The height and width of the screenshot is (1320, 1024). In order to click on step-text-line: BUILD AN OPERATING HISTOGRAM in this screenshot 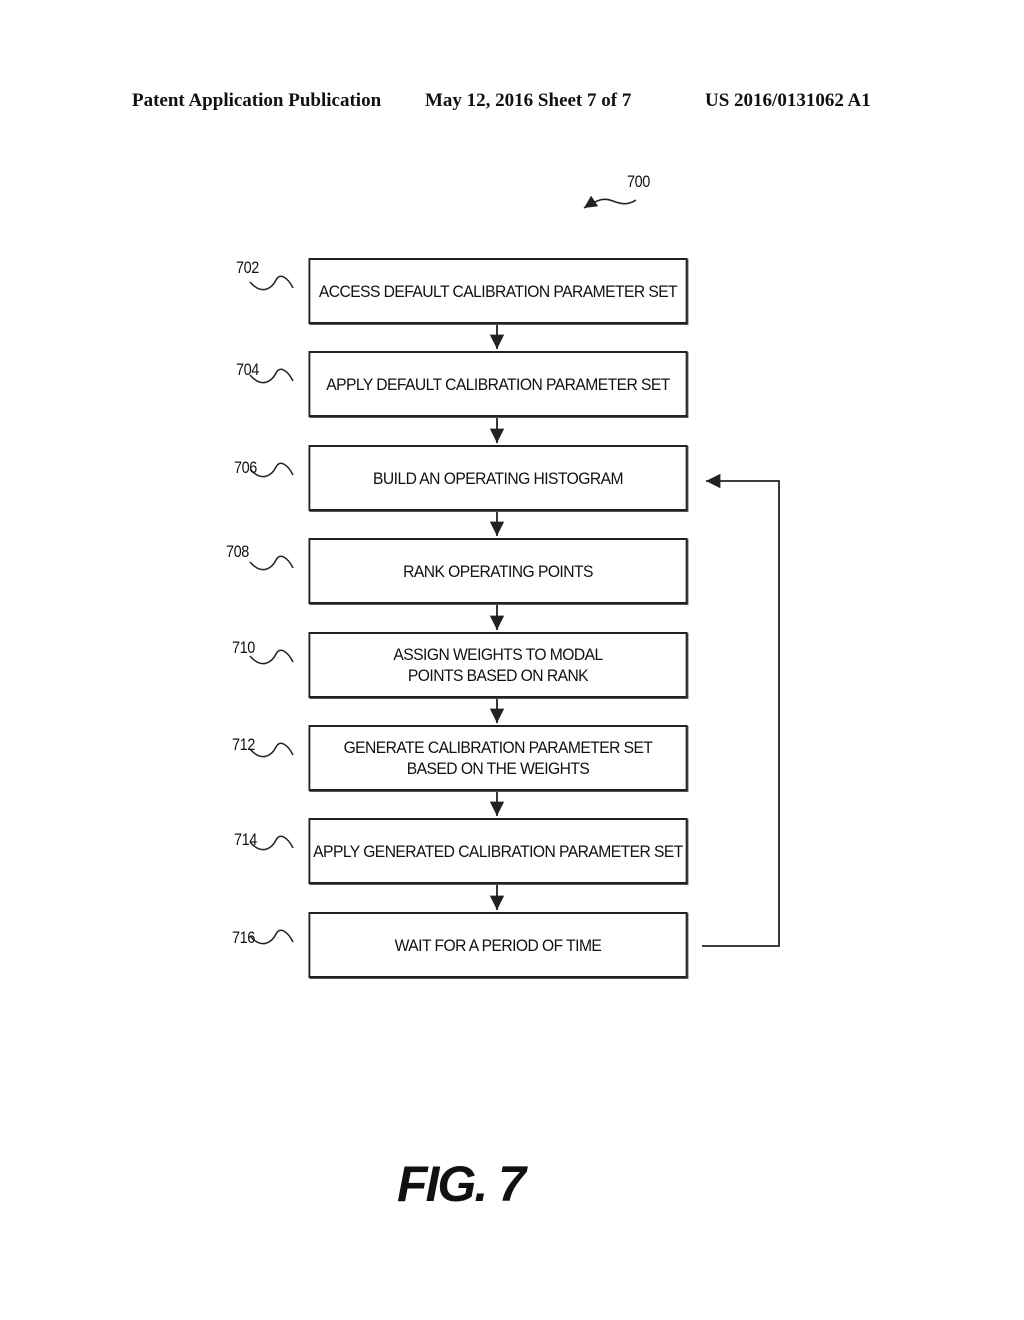, I will do `click(498, 478)`.